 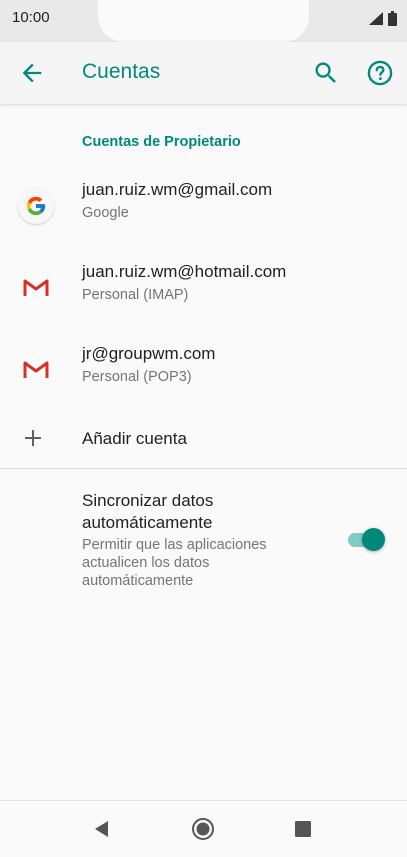 What do you see at coordinates (121, 71) in the screenshot?
I see `page-title: Cuentas` at bounding box center [121, 71].